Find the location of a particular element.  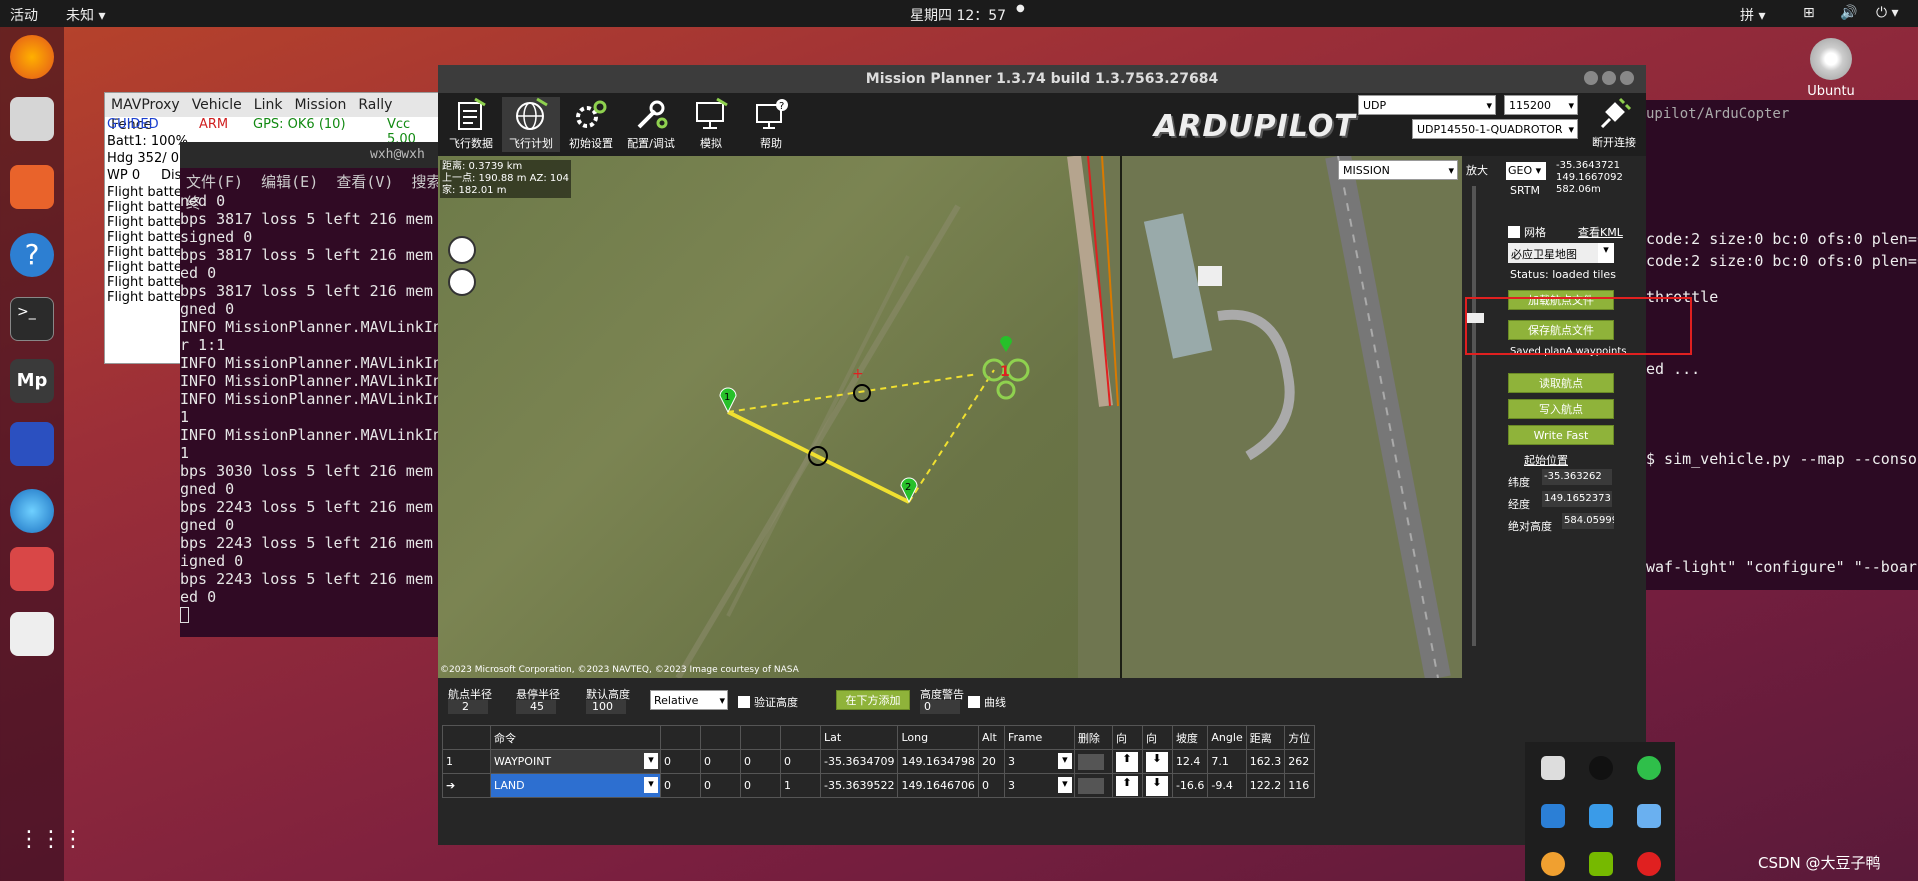

shield-icon is located at coordinates (1553, 816).